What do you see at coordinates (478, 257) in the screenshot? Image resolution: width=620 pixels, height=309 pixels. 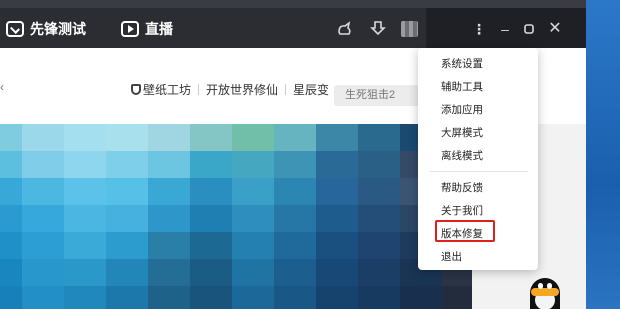 I see `menu-item-exit: 退出` at bounding box center [478, 257].